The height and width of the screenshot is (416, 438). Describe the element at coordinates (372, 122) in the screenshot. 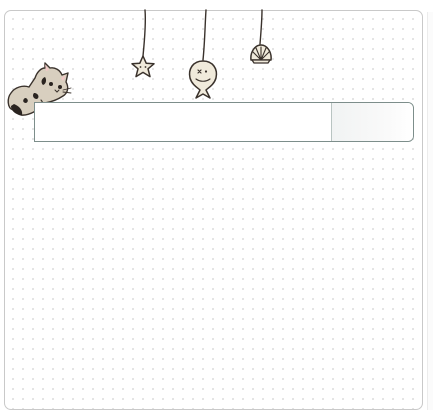

I see `search-button` at that location.